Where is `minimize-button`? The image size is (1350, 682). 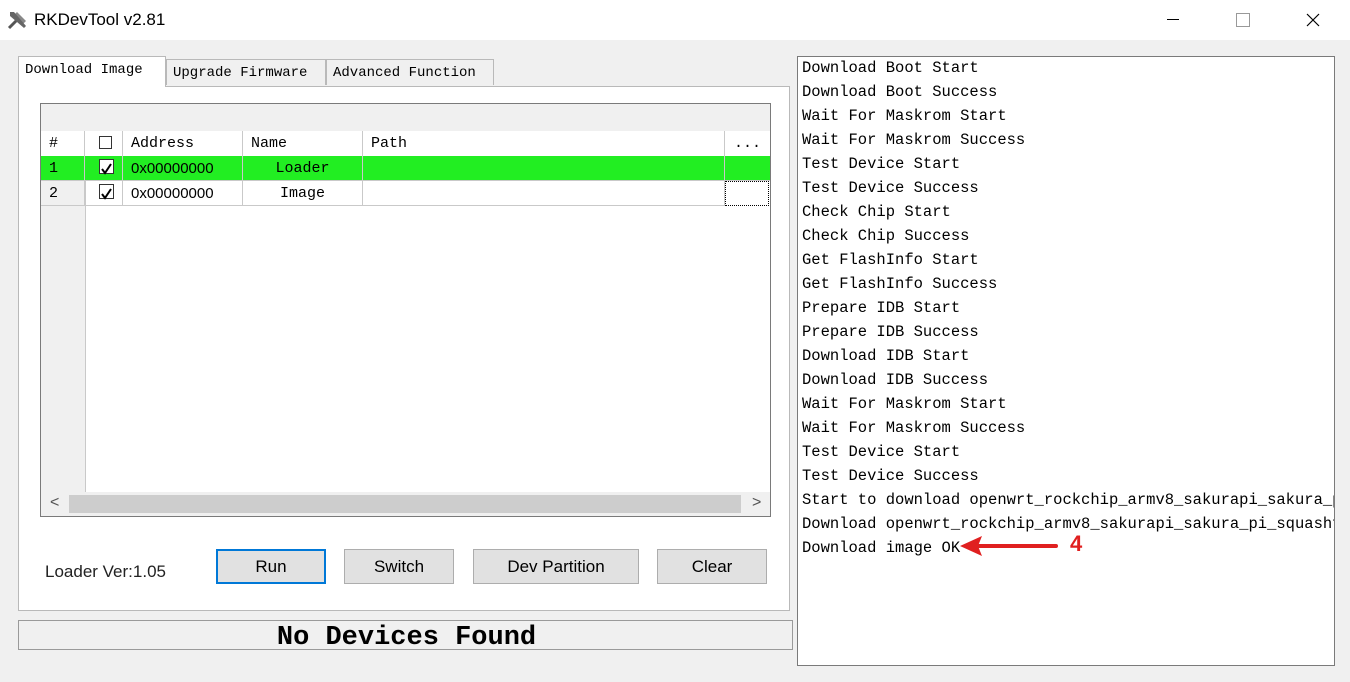 minimize-button is located at coordinates (1173, 20).